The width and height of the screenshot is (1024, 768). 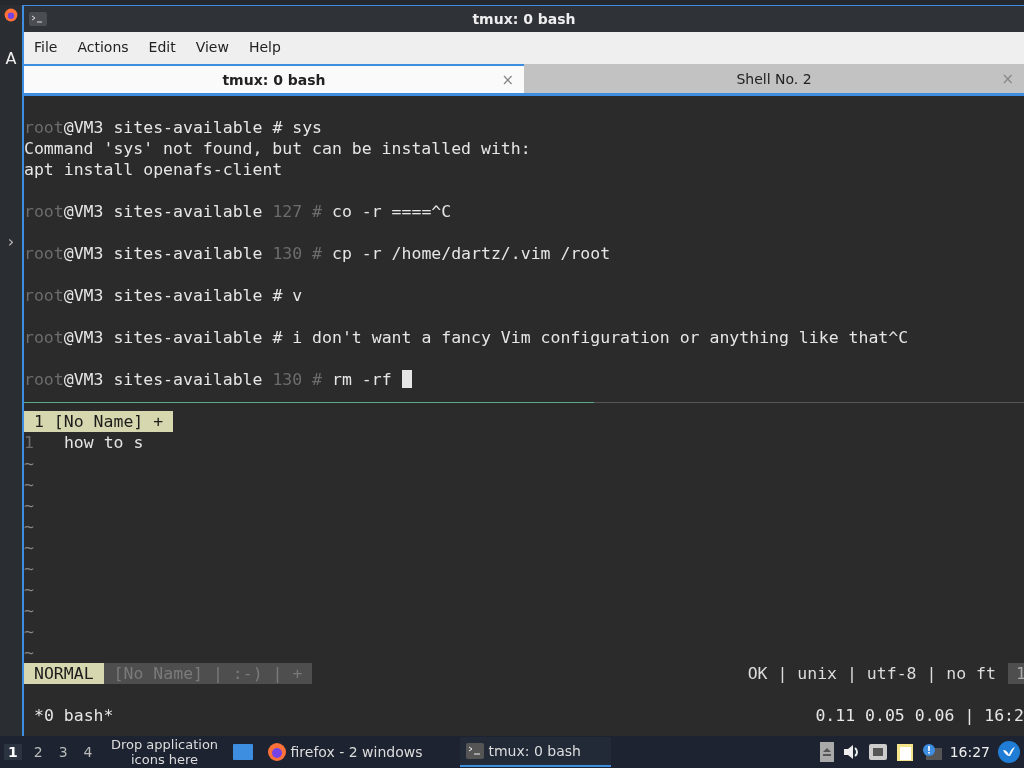 I want to click on app-label: A, so click(x=11, y=58).